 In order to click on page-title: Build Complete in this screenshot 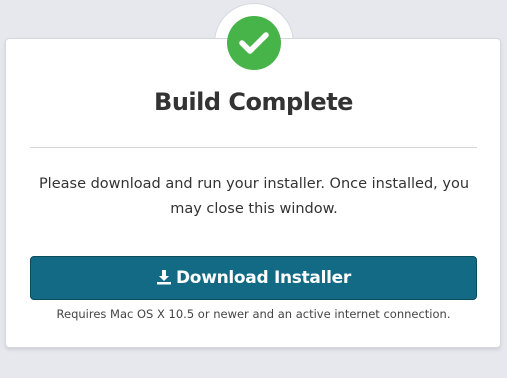, I will do `click(253, 102)`.